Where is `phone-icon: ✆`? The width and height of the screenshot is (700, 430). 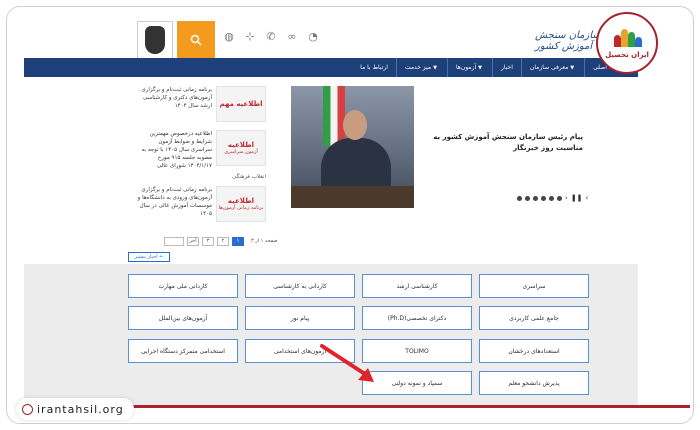 phone-icon: ✆ is located at coordinates (271, 37).